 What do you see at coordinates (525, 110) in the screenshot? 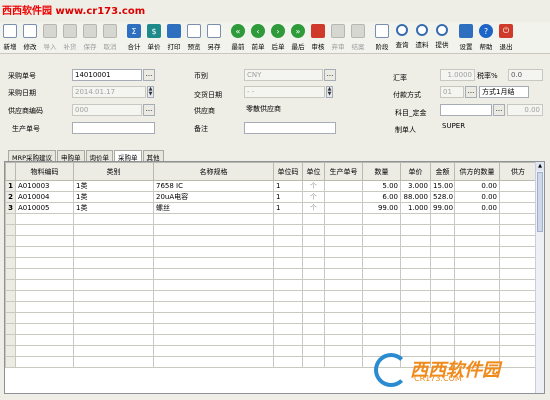
I see `deposit-field: 0.00` at bounding box center [525, 110].